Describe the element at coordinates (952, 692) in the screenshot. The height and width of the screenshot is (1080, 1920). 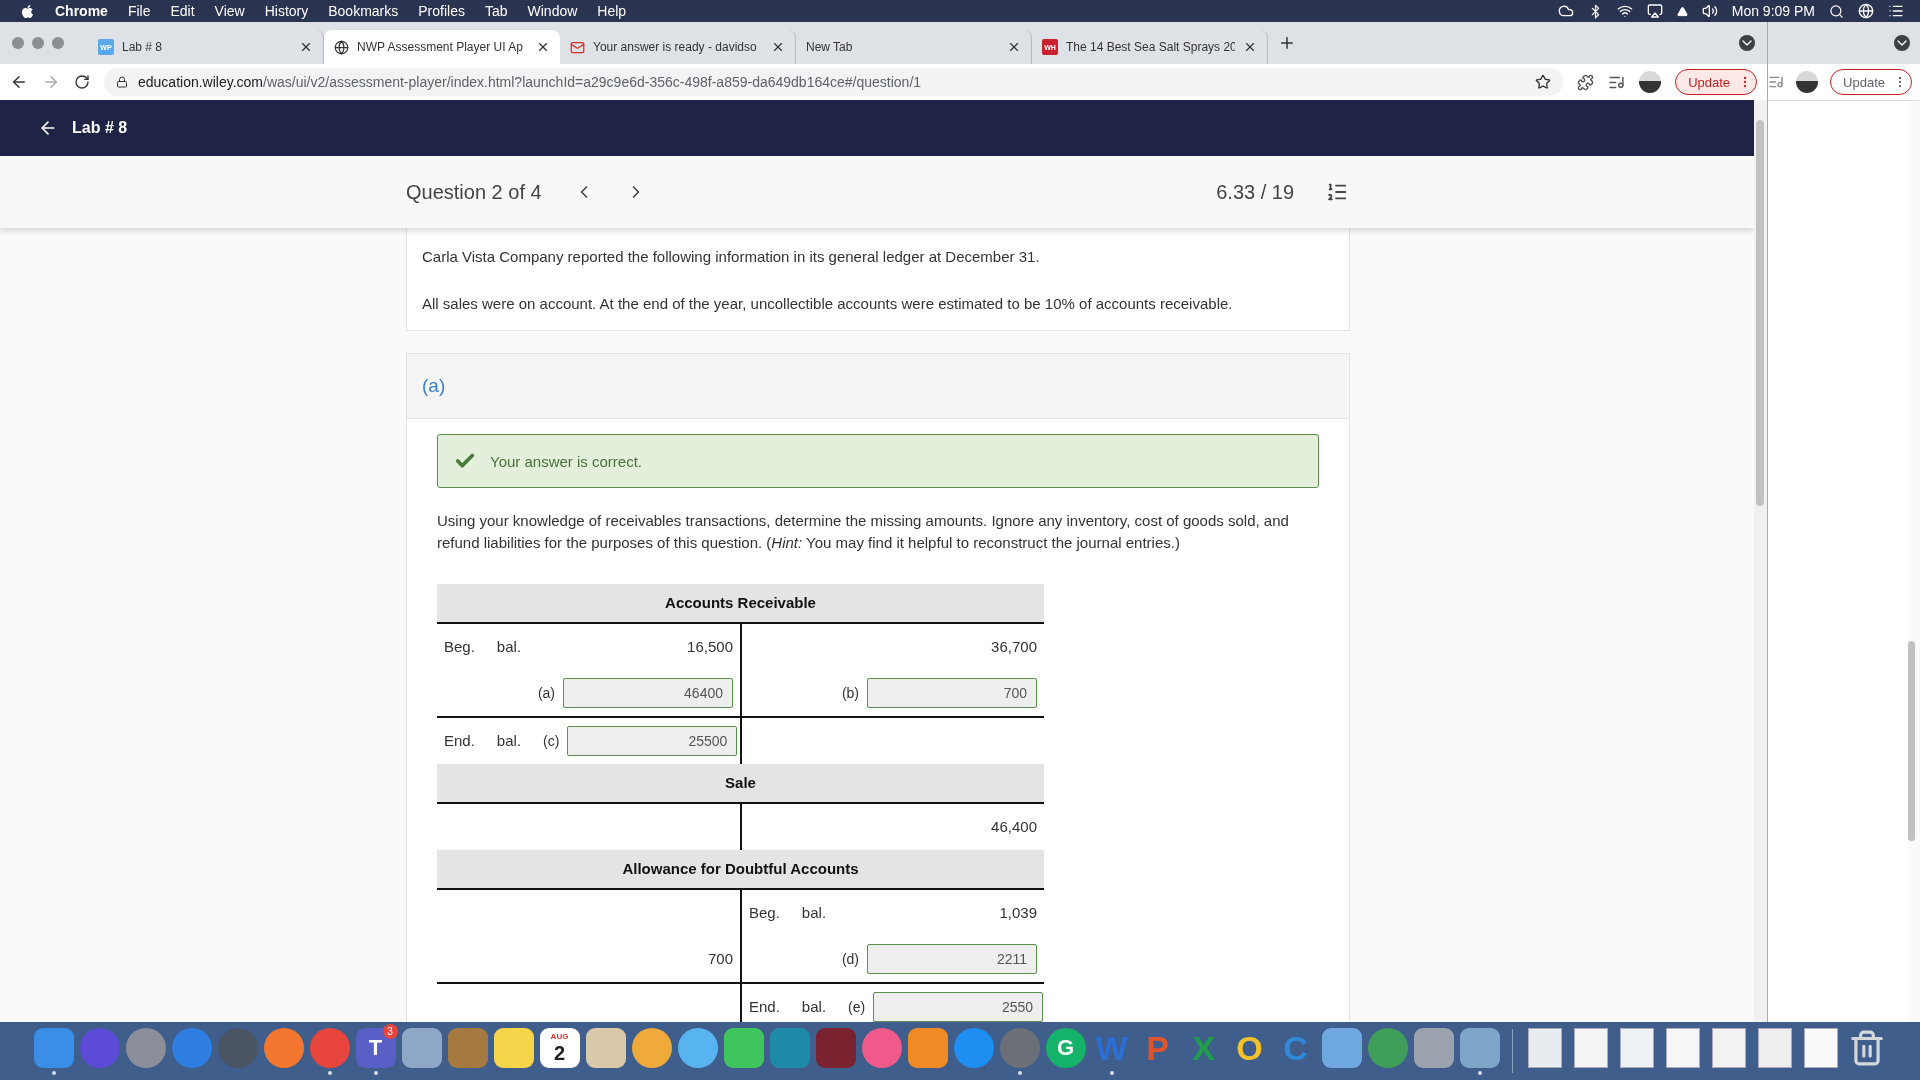
I see `answer-field: 700` at that location.